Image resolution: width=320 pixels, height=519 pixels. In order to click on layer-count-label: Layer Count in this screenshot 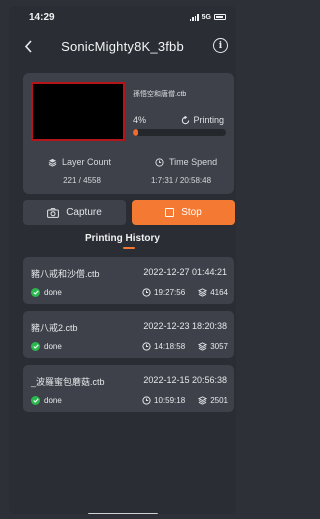, I will do `click(79, 162)`.